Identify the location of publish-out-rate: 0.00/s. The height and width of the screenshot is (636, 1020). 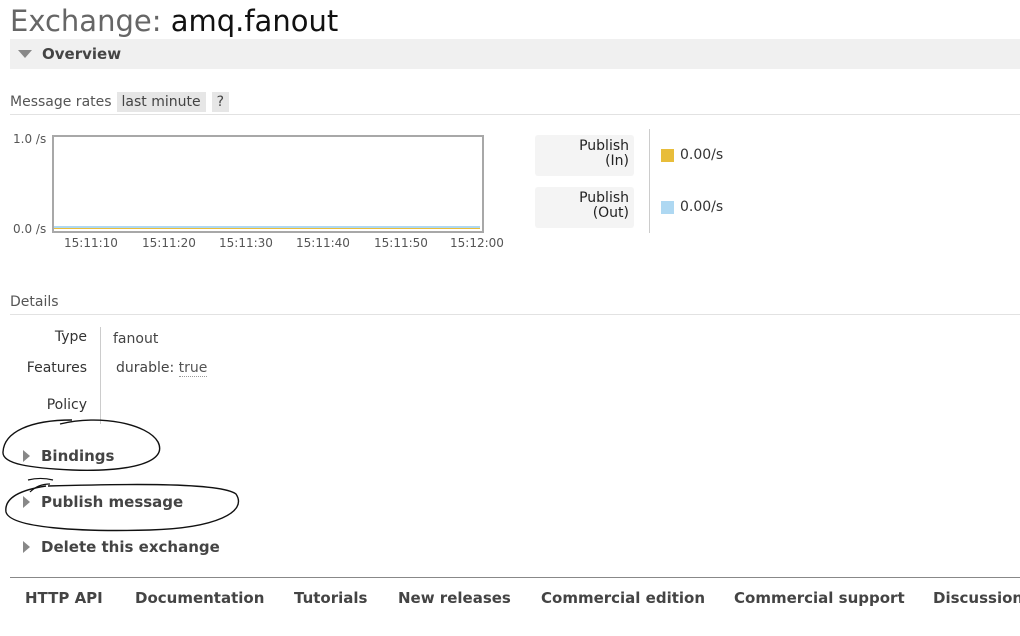
(702, 207).